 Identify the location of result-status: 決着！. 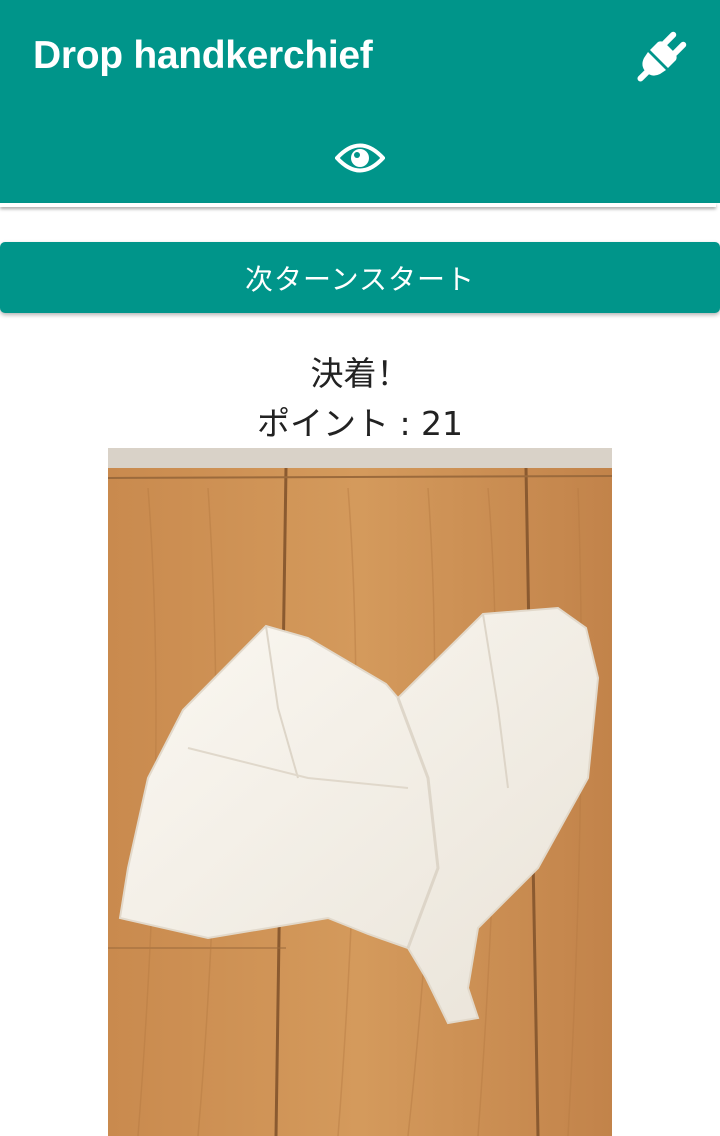
(360, 373).